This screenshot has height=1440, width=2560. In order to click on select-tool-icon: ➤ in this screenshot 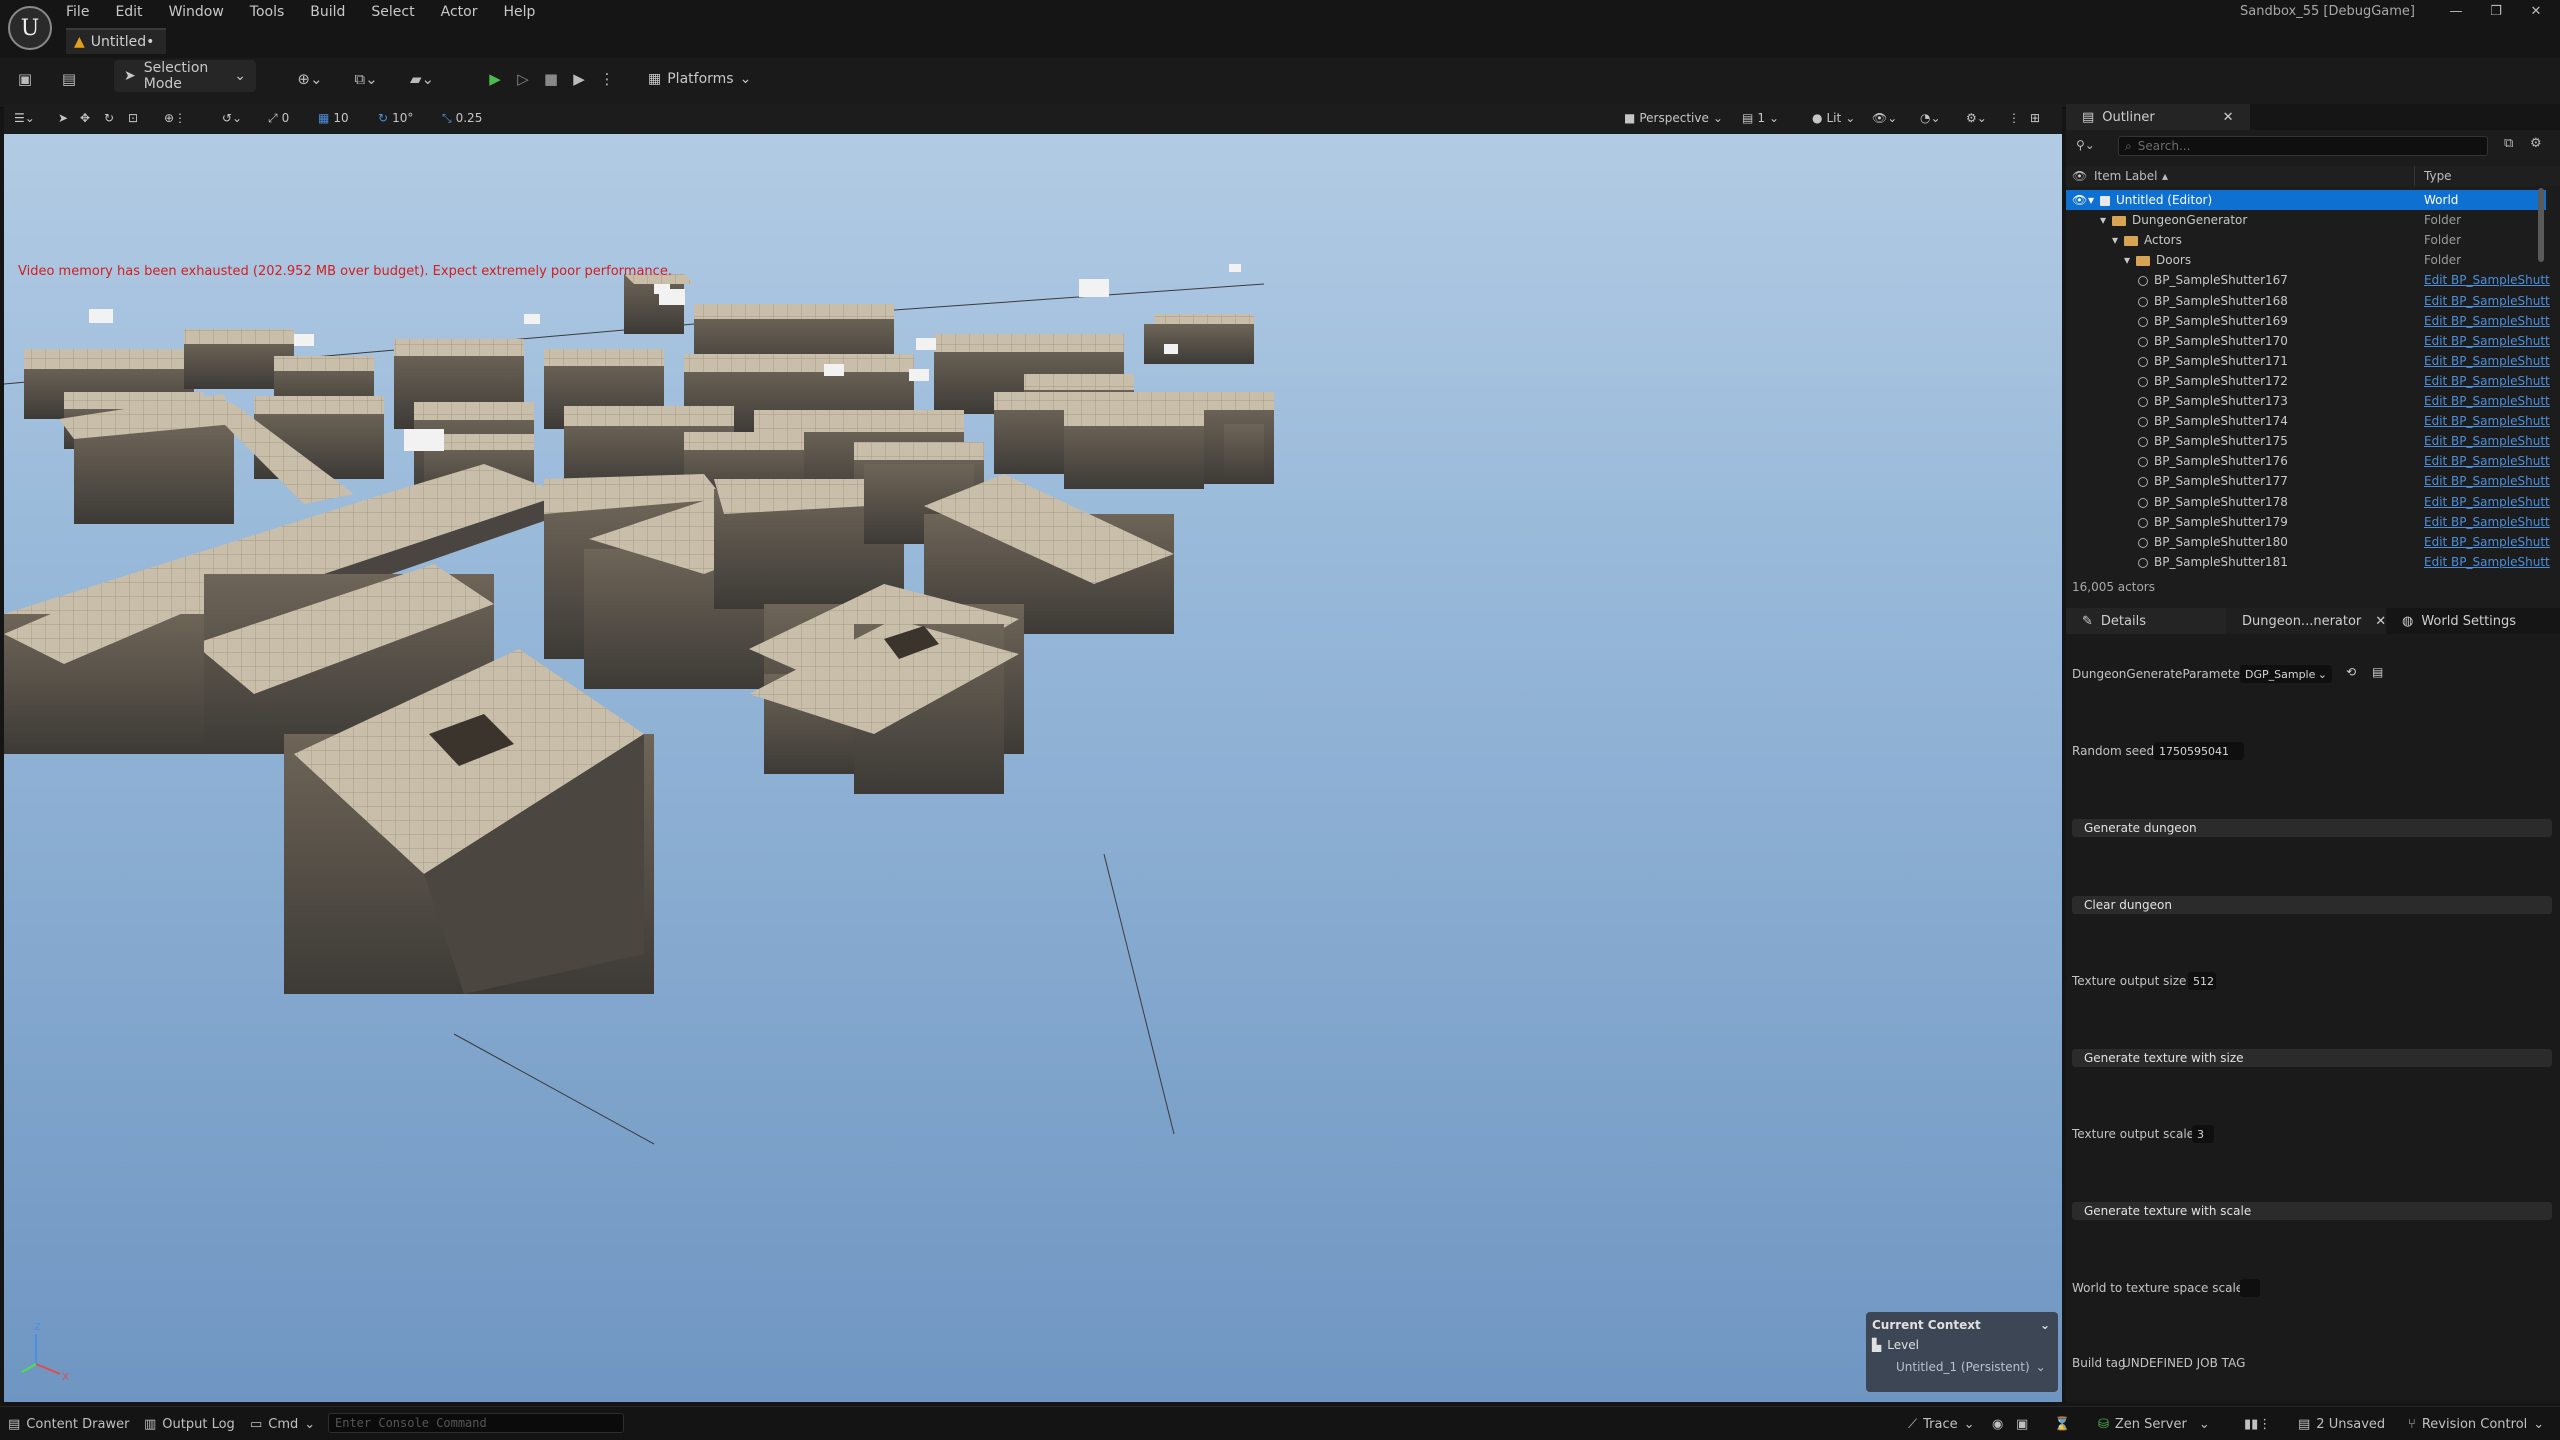, I will do `click(63, 118)`.